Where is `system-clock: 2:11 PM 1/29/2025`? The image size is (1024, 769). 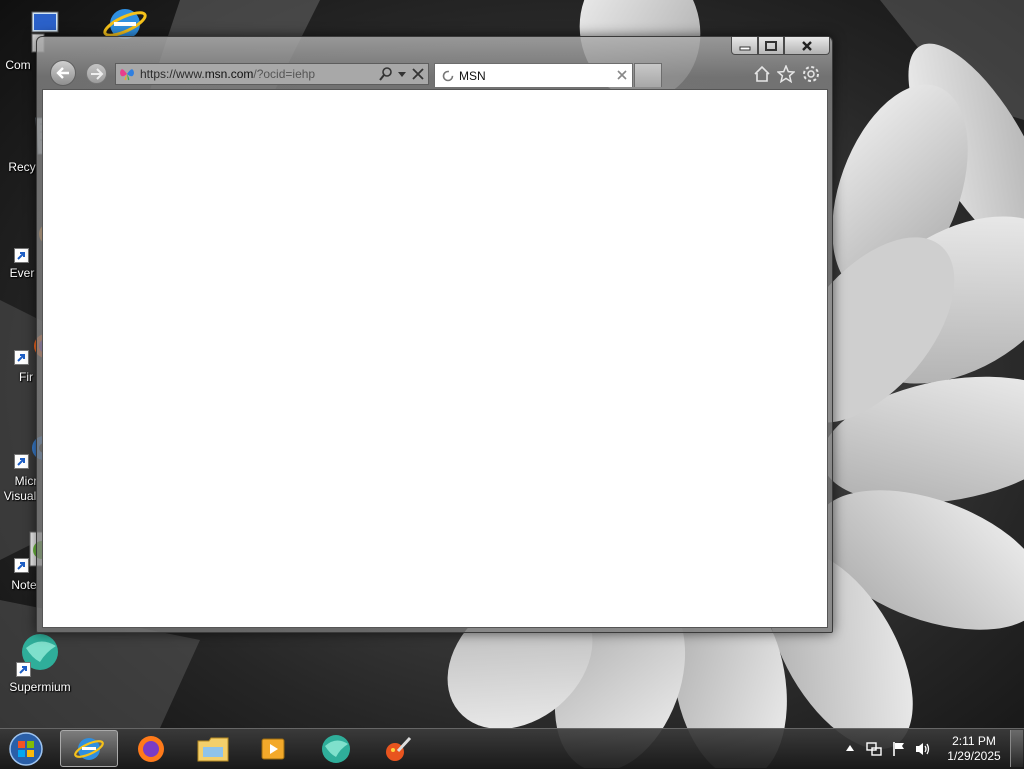
system-clock: 2:11 PM 1/29/2025 is located at coordinates (974, 749).